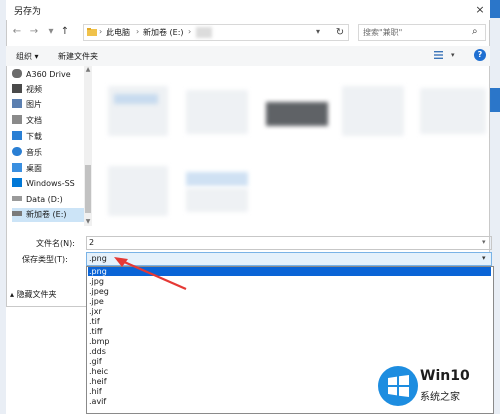 This screenshot has width=500, height=414. Describe the element at coordinates (51, 215) in the screenshot. I see `sidebar-item-drive-e: 新加卷 (E:)` at that location.